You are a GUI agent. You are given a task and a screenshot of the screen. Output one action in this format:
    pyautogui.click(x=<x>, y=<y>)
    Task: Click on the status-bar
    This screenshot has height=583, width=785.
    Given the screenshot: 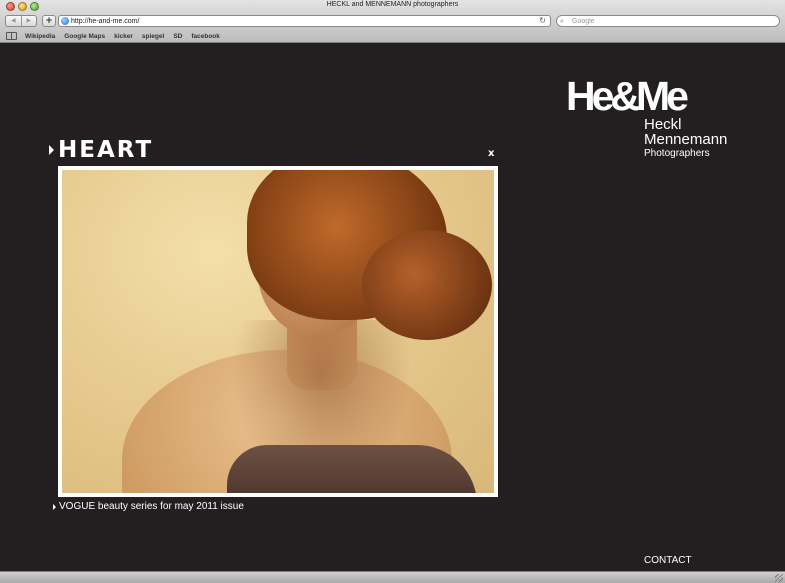 What is the action you would take?
    pyautogui.click(x=392, y=577)
    